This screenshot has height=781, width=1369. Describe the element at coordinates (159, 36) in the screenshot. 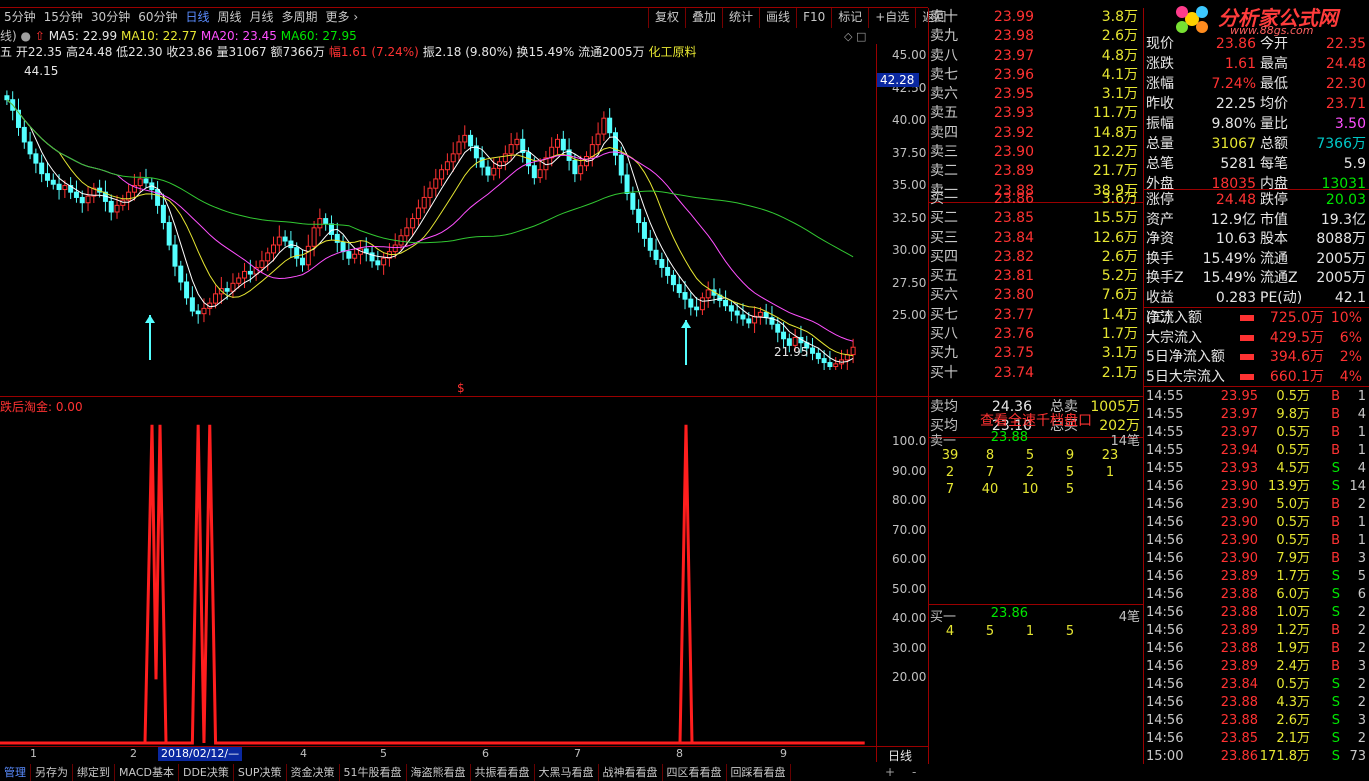

I see `ma10-label: MA10: 22.77` at that location.